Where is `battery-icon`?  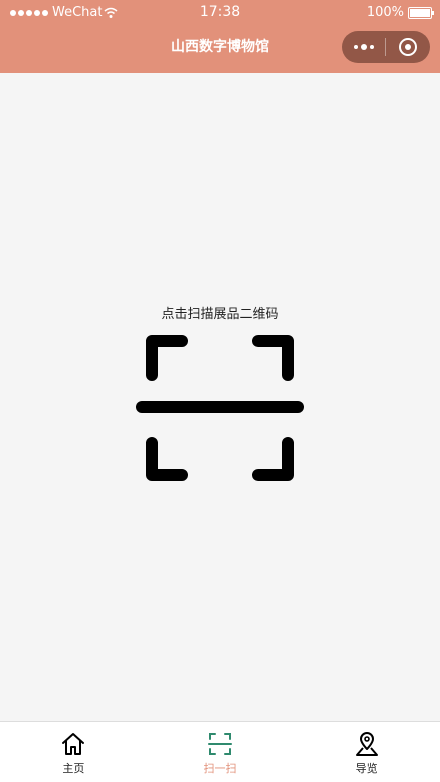
battery-icon is located at coordinates (421, 12).